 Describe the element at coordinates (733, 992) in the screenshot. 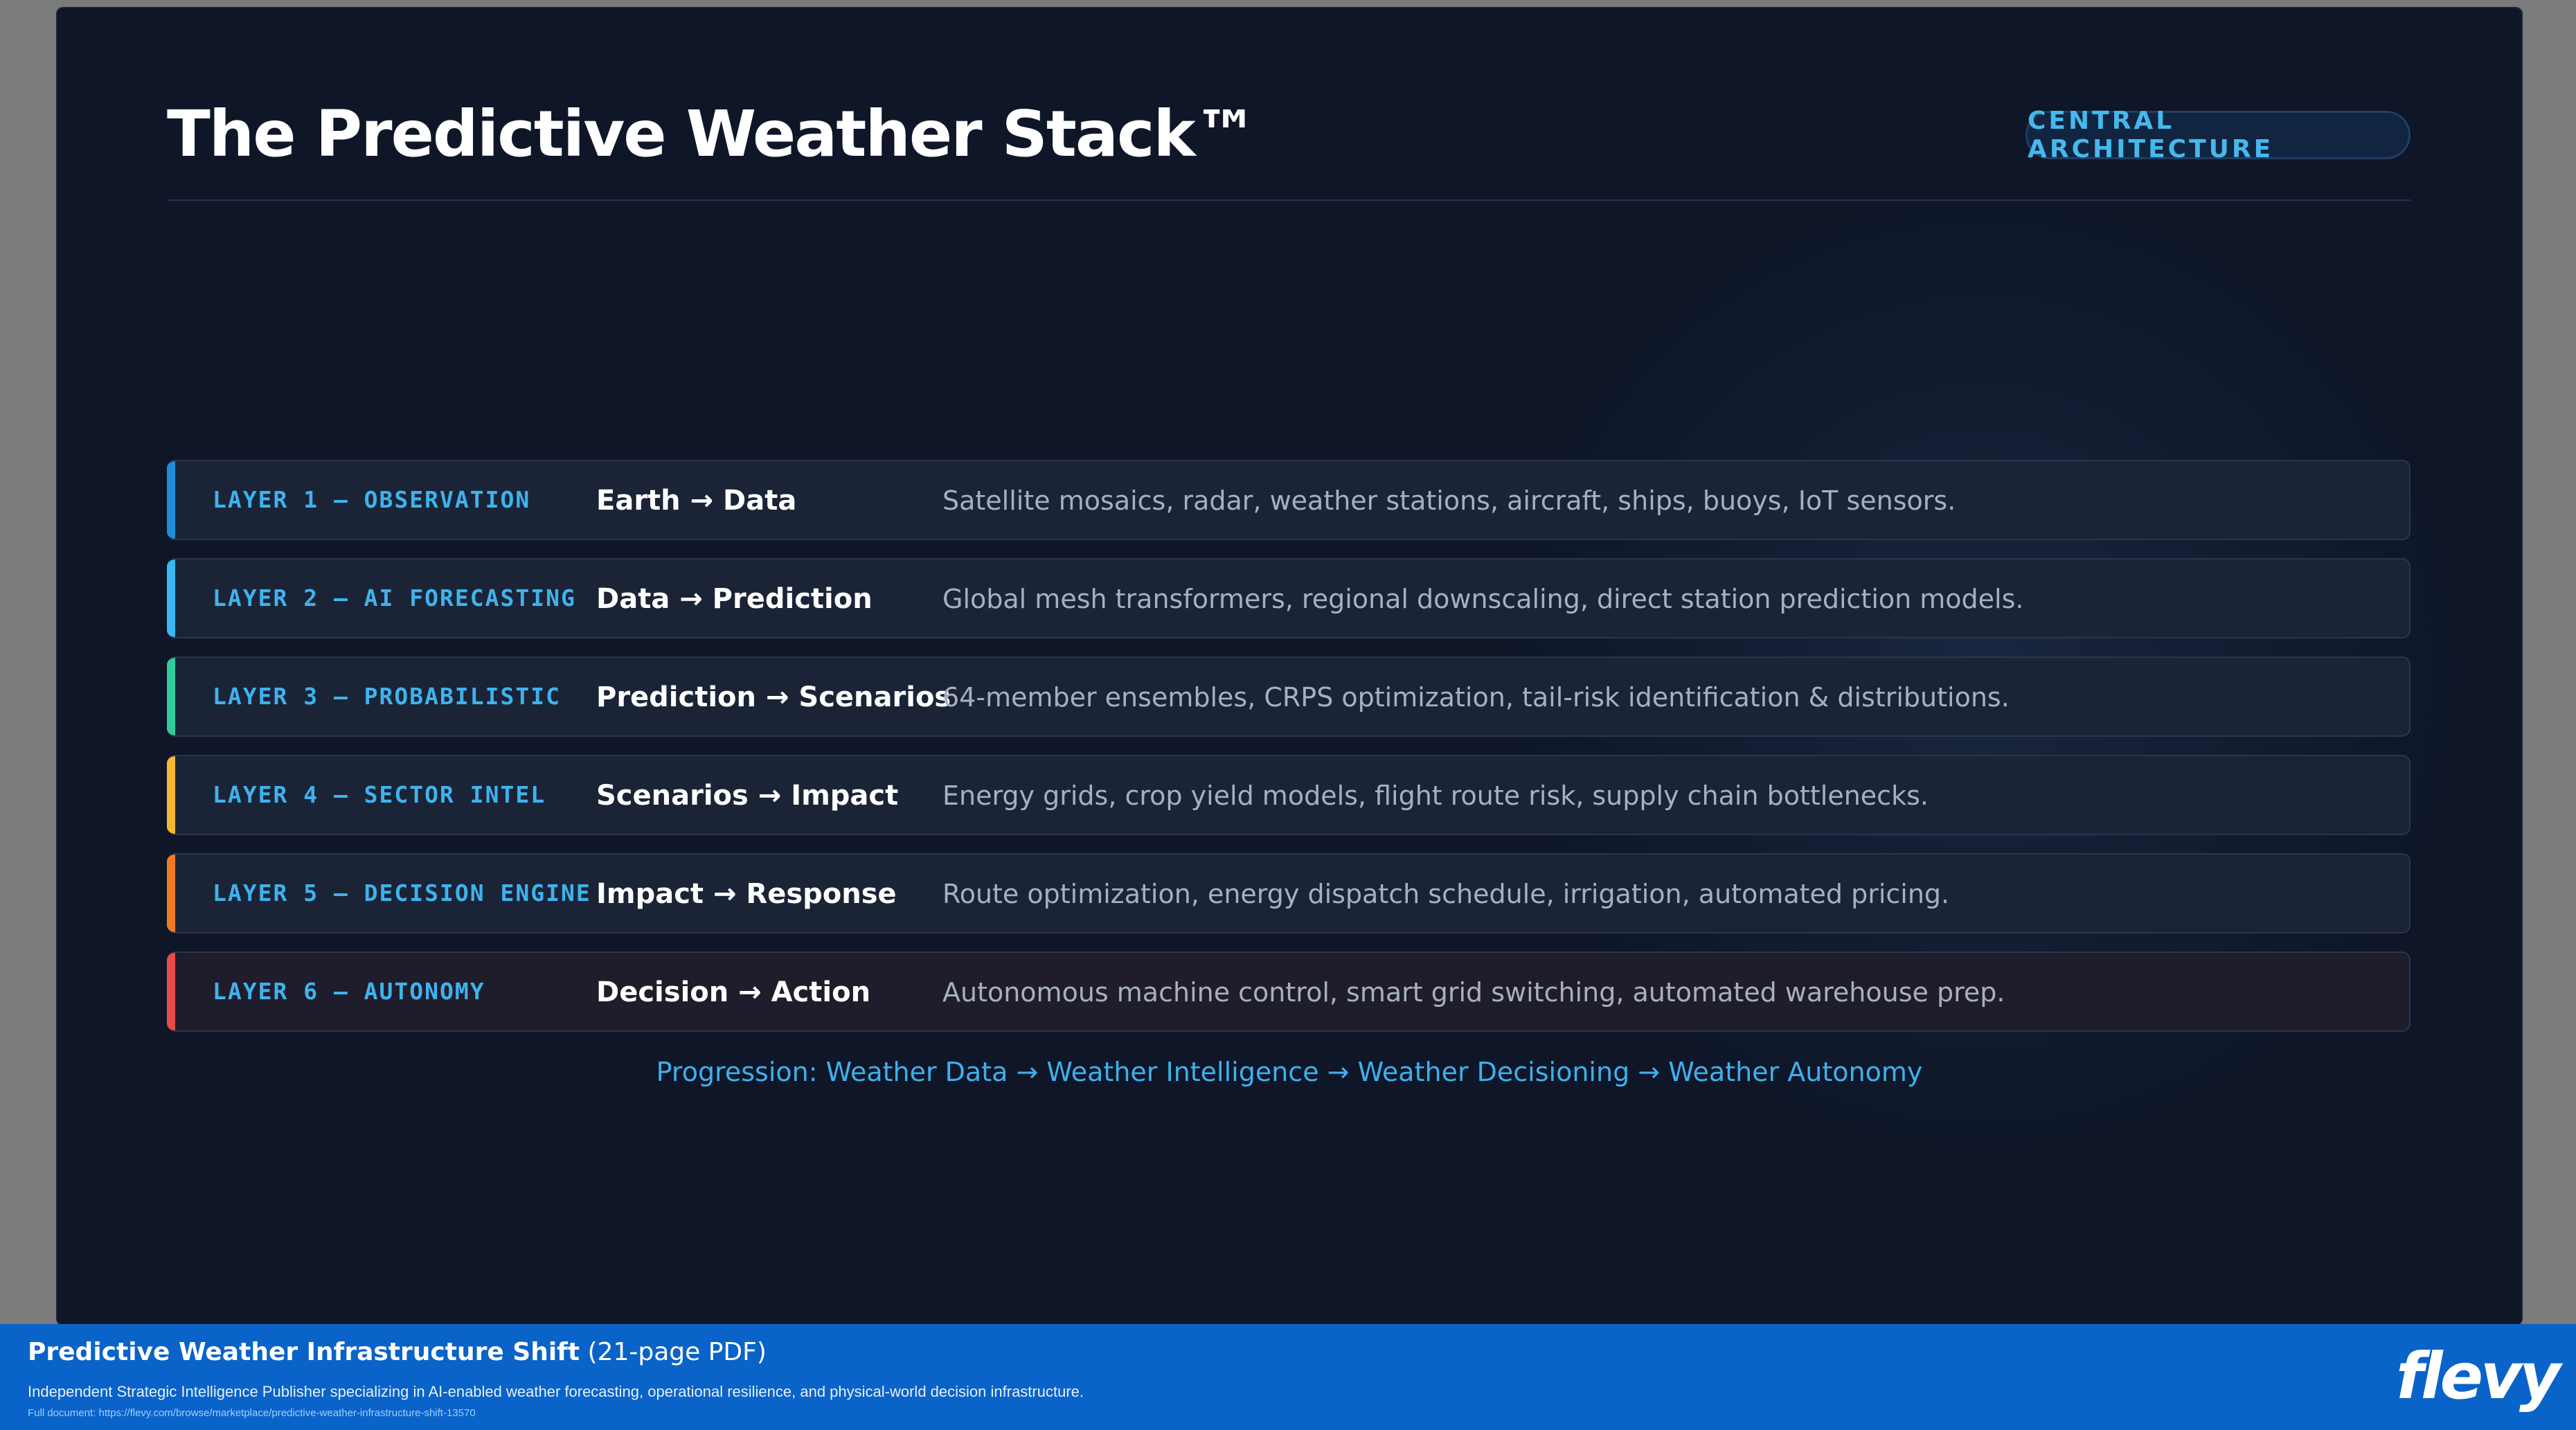

I see `layer-flow: Decision → Action` at that location.